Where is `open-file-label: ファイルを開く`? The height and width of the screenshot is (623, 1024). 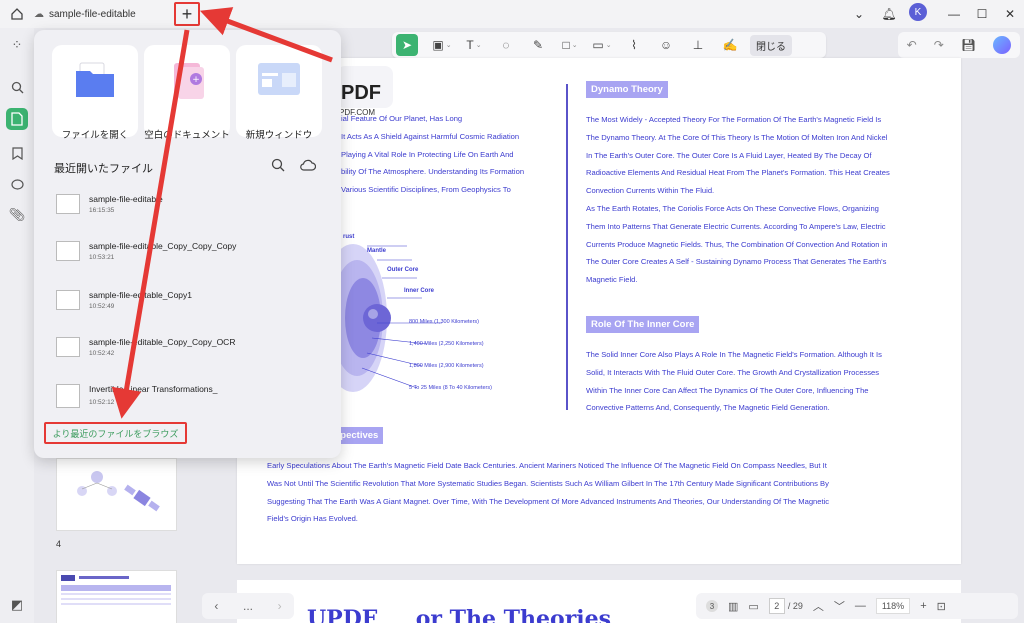
open-file-label: ファイルを開く is located at coordinates (95, 135).